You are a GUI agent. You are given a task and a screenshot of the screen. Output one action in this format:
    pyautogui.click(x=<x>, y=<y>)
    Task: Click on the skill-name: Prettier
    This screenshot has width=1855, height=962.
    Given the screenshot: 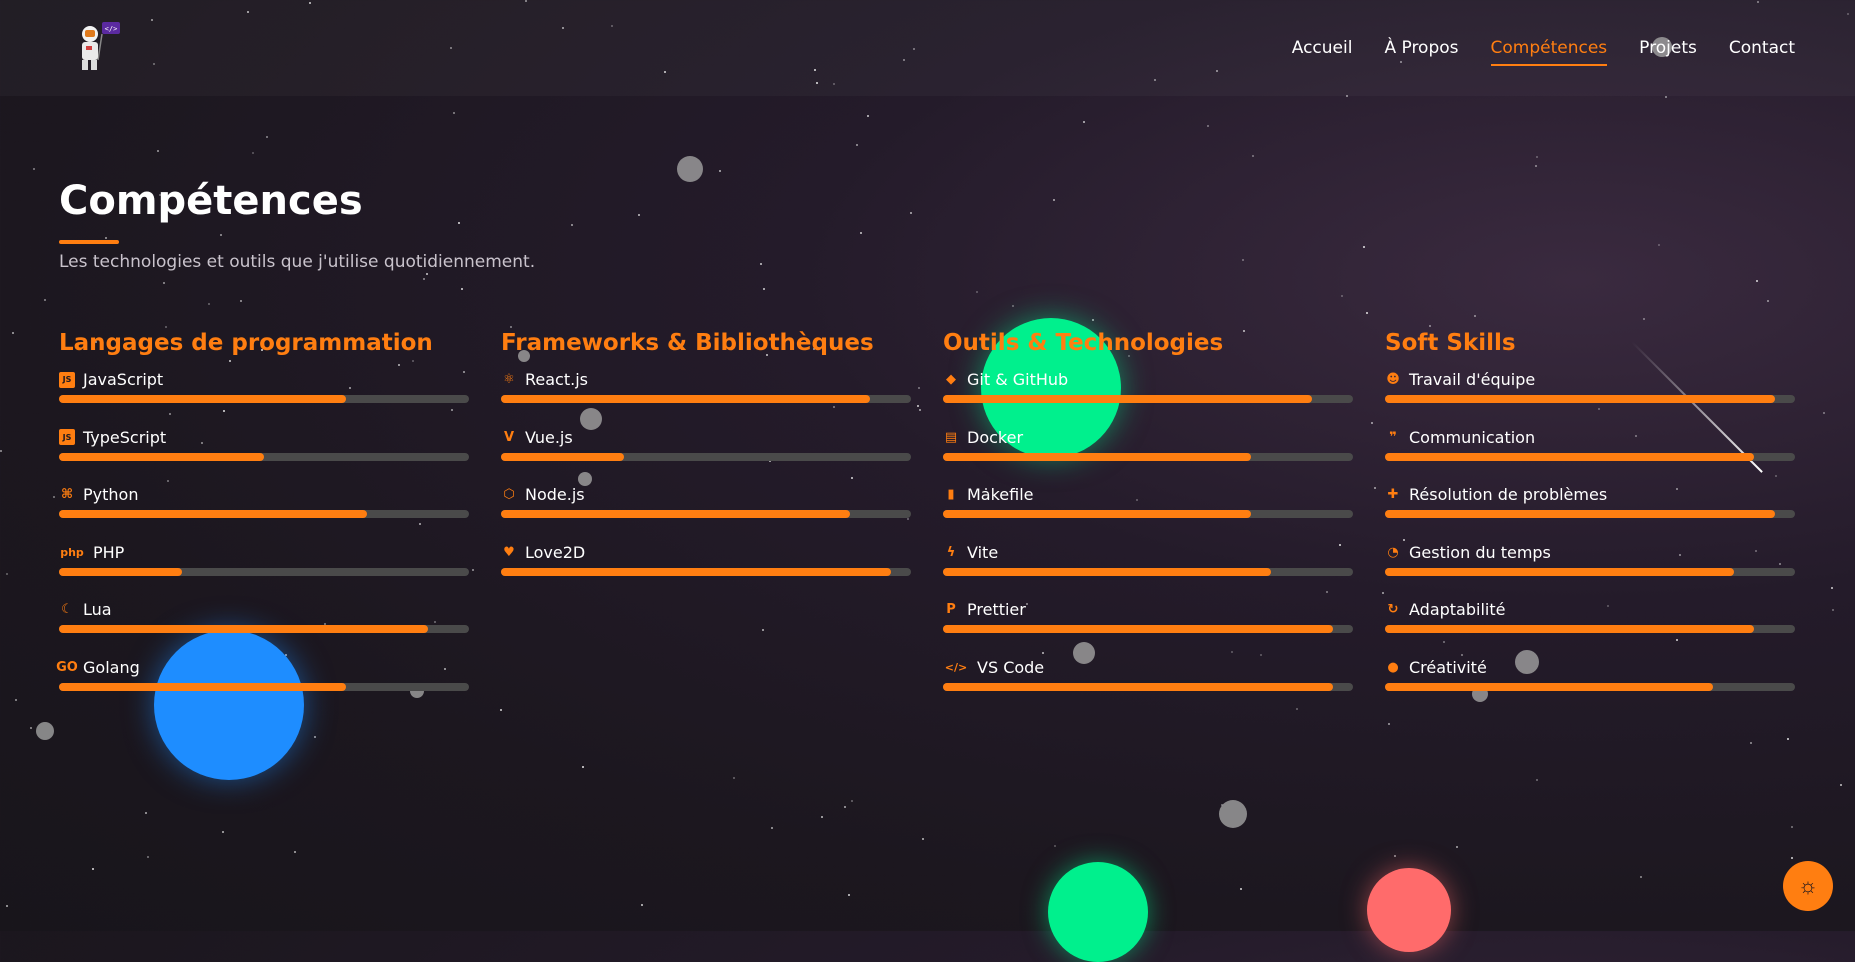 What is the action you would take?
    pyautogui.click(x=996, y=609)
    